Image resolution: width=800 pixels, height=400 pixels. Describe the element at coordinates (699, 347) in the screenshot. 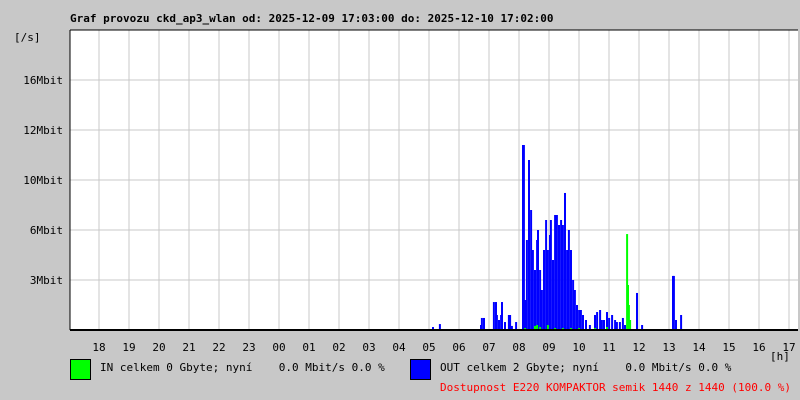

I see `x-tick-label: 14` at that location.